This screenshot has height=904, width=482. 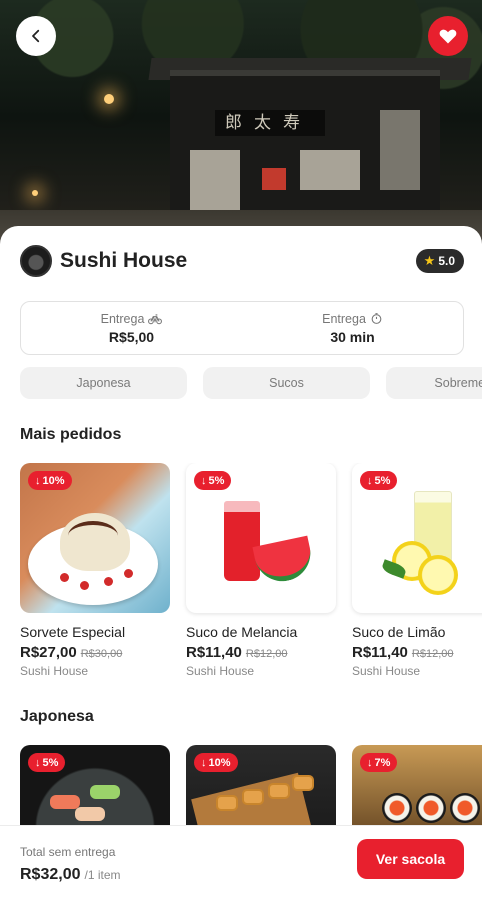 I want to click on product-old-price: R$30,00, so click(x=101, y=654).